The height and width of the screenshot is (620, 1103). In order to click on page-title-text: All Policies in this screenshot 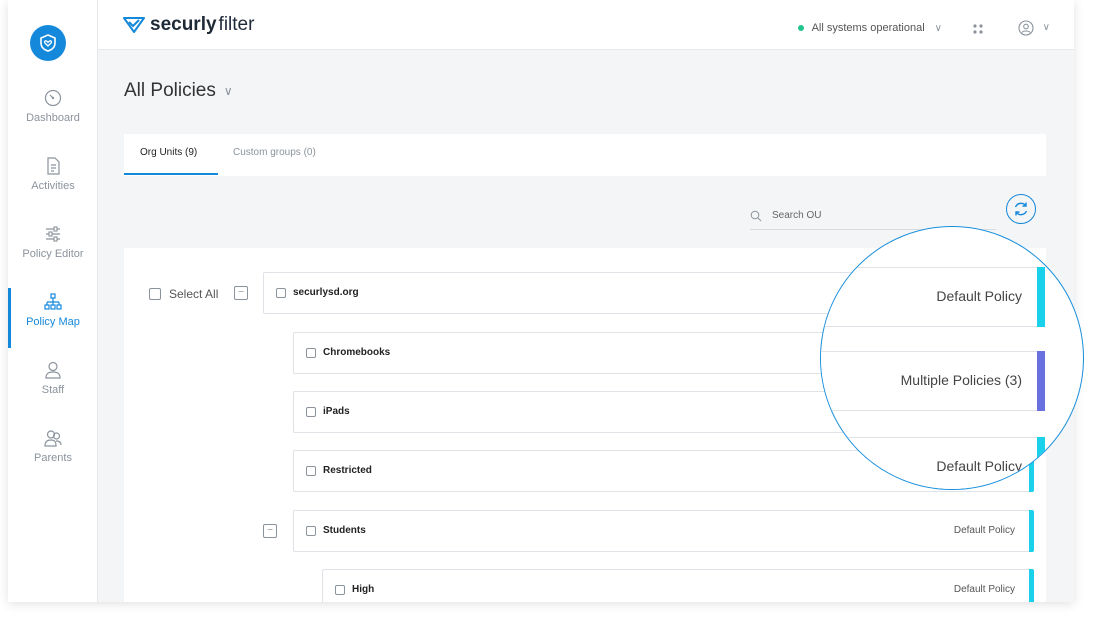, I will do `click(170, 90)`.